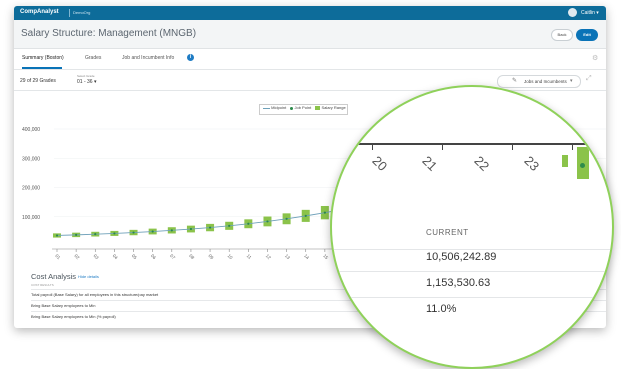  Describe the element at coordinates (88, 276) in the screenshot. I see `hide-details-link: Hide details` at that location.